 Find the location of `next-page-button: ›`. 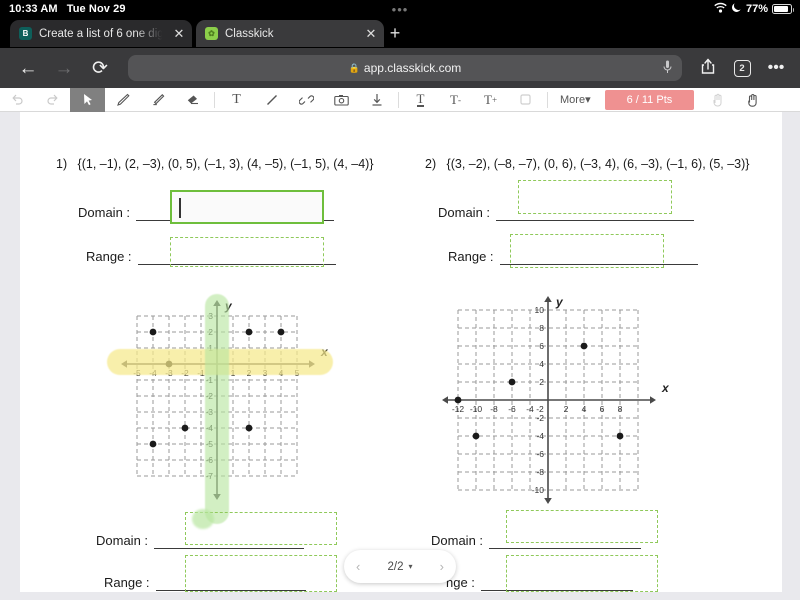

next-page-button: › is located at coordinates (442, 566).